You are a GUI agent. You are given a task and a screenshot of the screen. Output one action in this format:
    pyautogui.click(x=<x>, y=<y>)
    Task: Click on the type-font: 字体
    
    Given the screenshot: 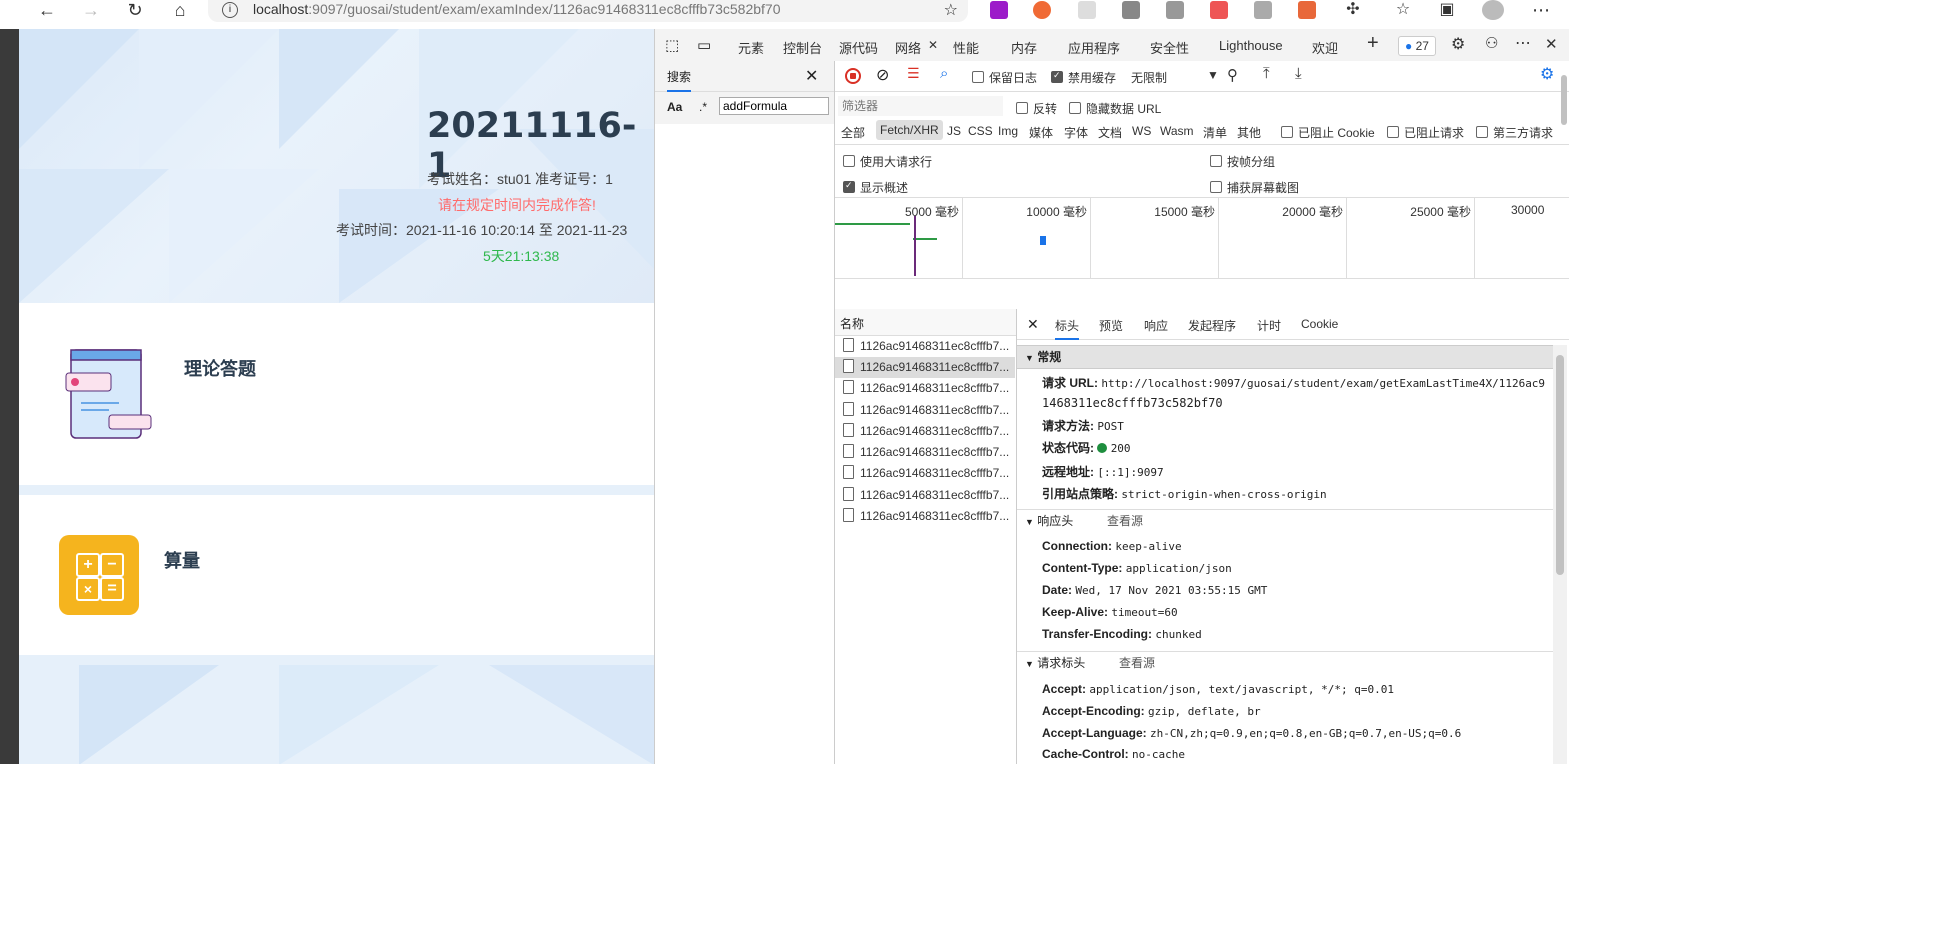 What is the action you would take?
    pyautogui.click(x=1076, y=132)
    